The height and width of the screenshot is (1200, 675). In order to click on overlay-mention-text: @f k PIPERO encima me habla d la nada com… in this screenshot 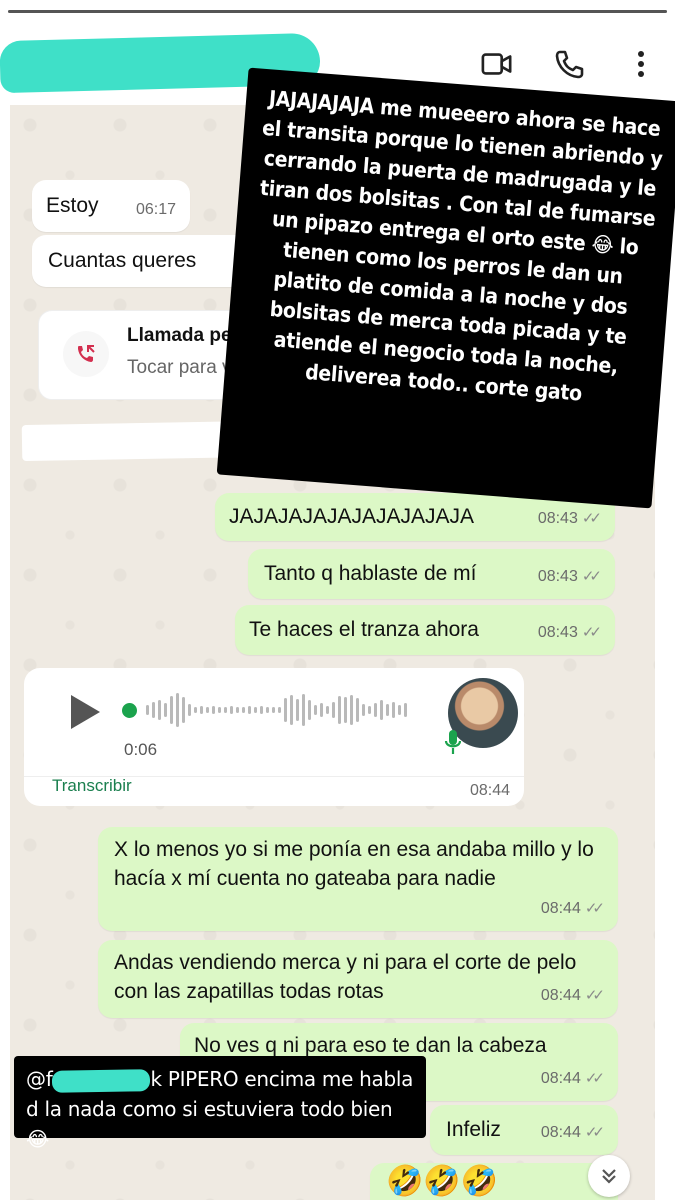, I will do `click(220, 1109)`.